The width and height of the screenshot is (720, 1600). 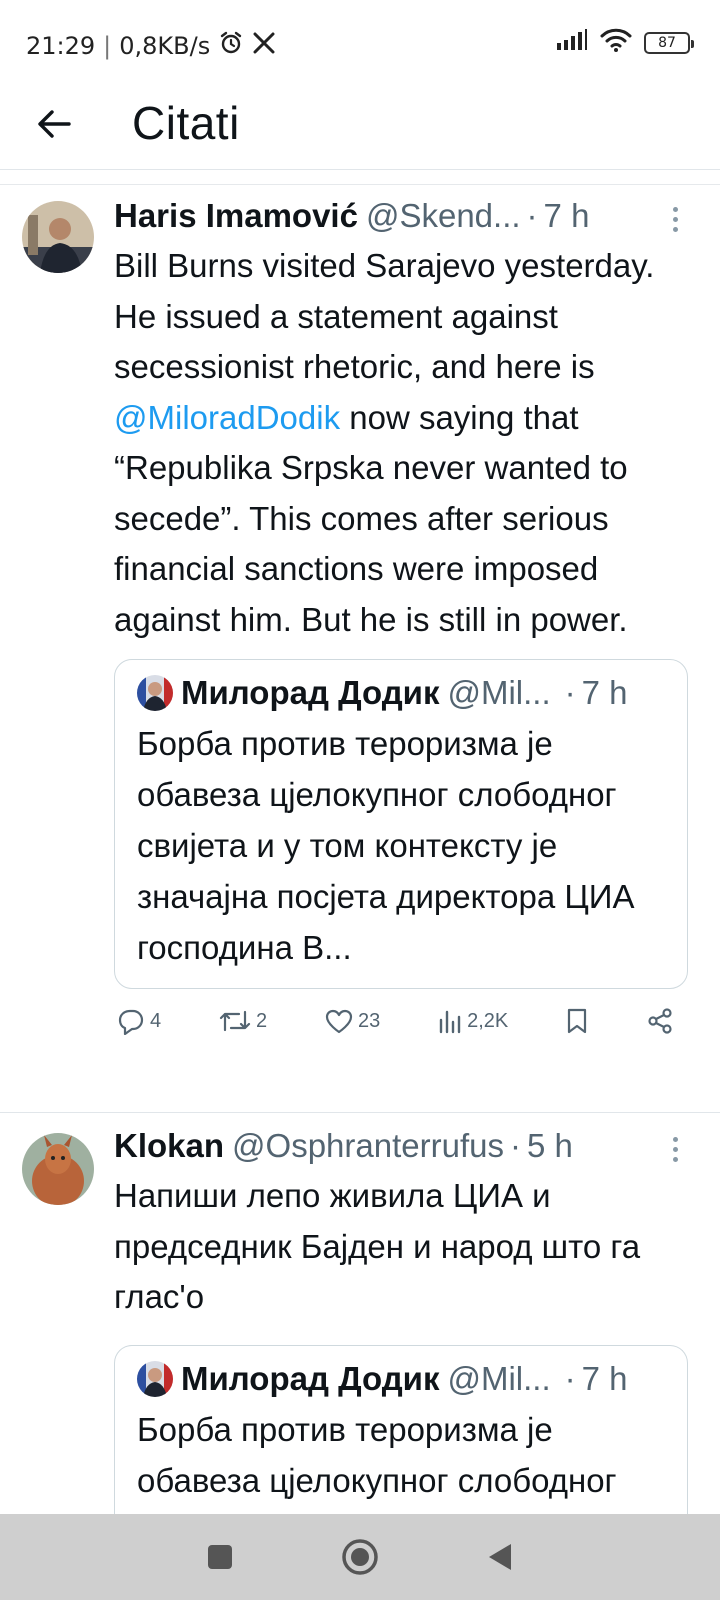 I want to click on system-nav-bar, so click(x=360, y=1557).